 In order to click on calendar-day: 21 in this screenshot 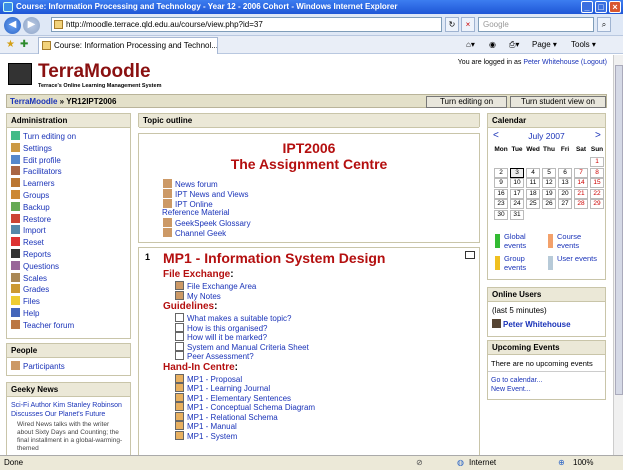, I will do `click(581, 193)`.